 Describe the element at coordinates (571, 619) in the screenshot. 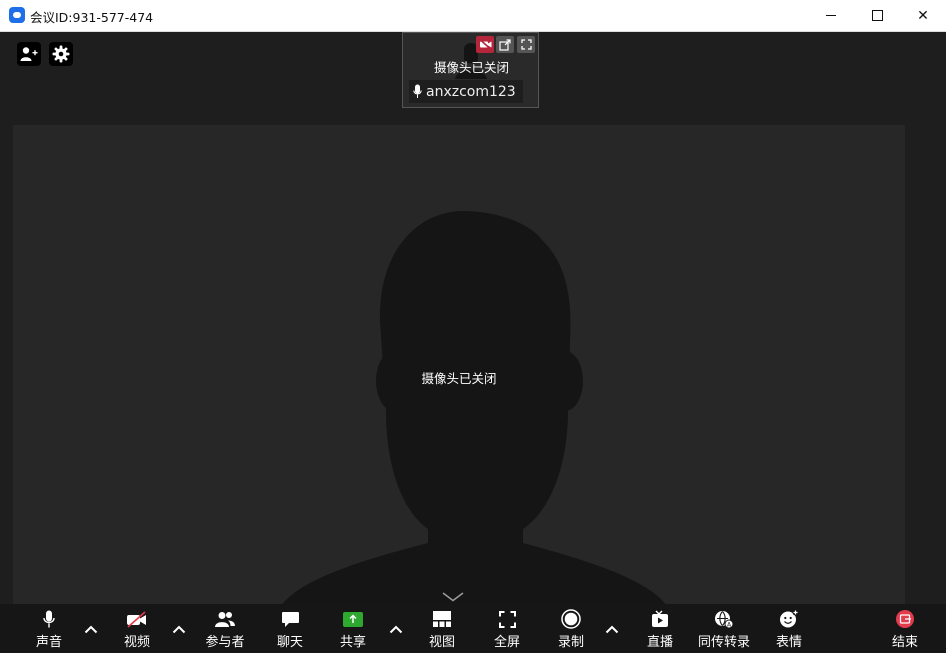

I see `record-icon` at that location.